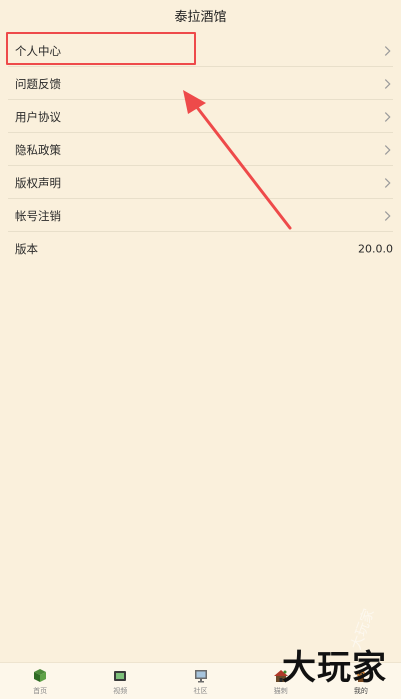 The width and height of the screenshot is (401, 699). I want to click on watermark-faint: 大玩家, so click(363, 629).